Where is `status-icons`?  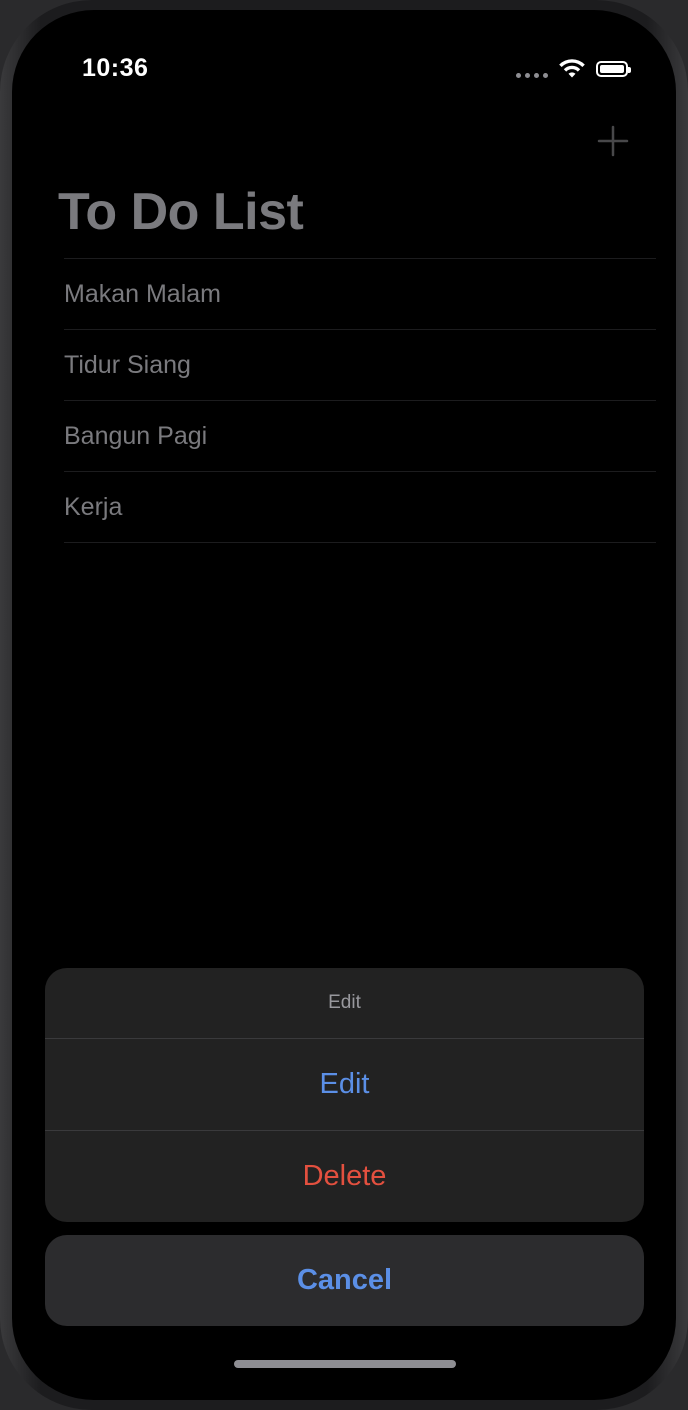
status-icons is located at coordinates (573, 69).